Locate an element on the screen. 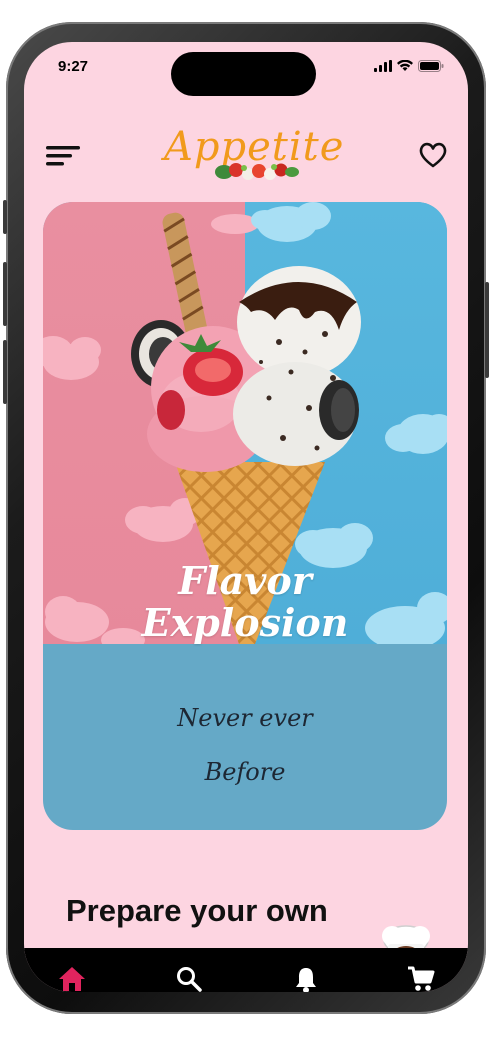 Image resolution: width=492 pixels, height=1057 pixels. power-button is located at coordinates (487, 330).